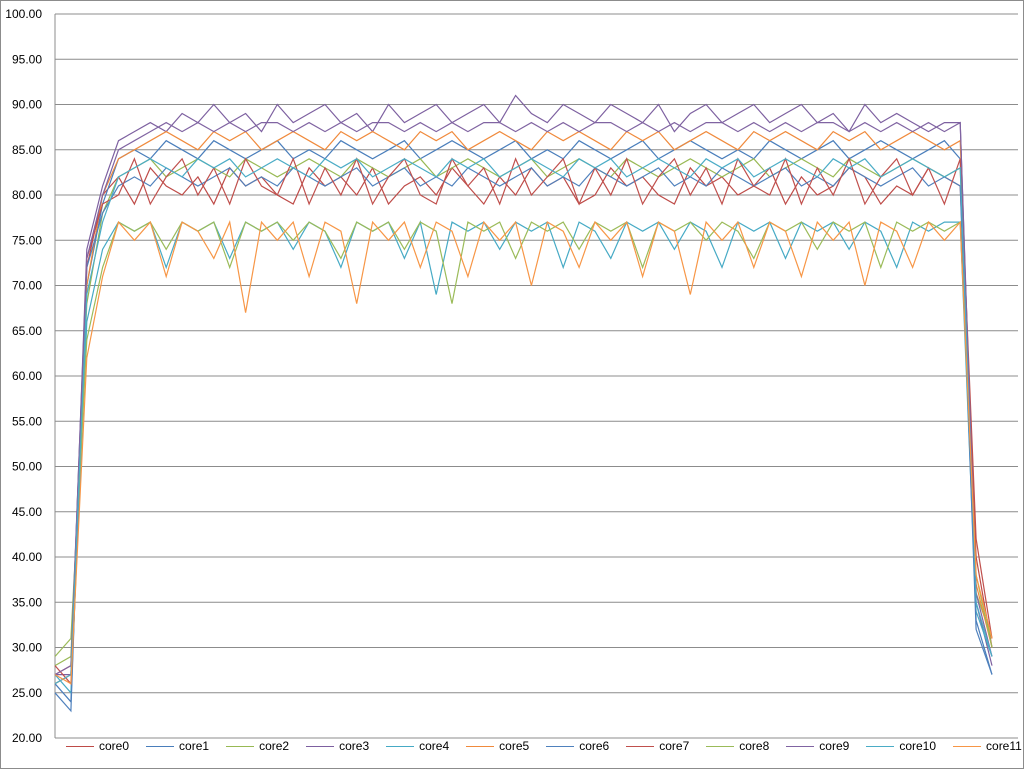  Describe the element at coordinates (27, 421) in the screenshot. I see `y-tick-label: 55.00` at that location.